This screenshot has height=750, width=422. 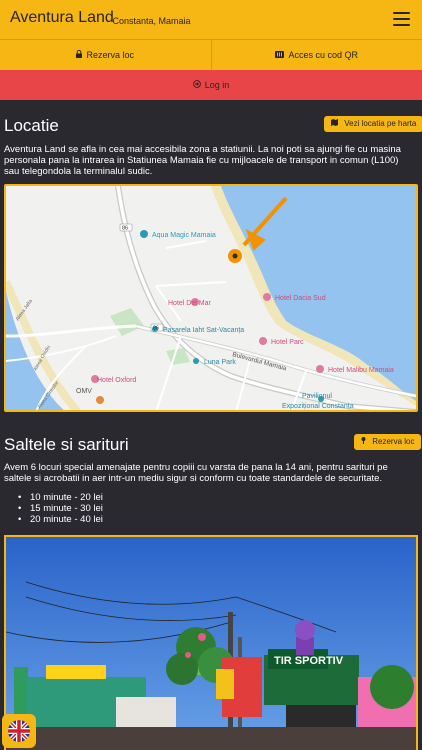 I want to click on qr-ticket-icon, so click(x=280, y=55).